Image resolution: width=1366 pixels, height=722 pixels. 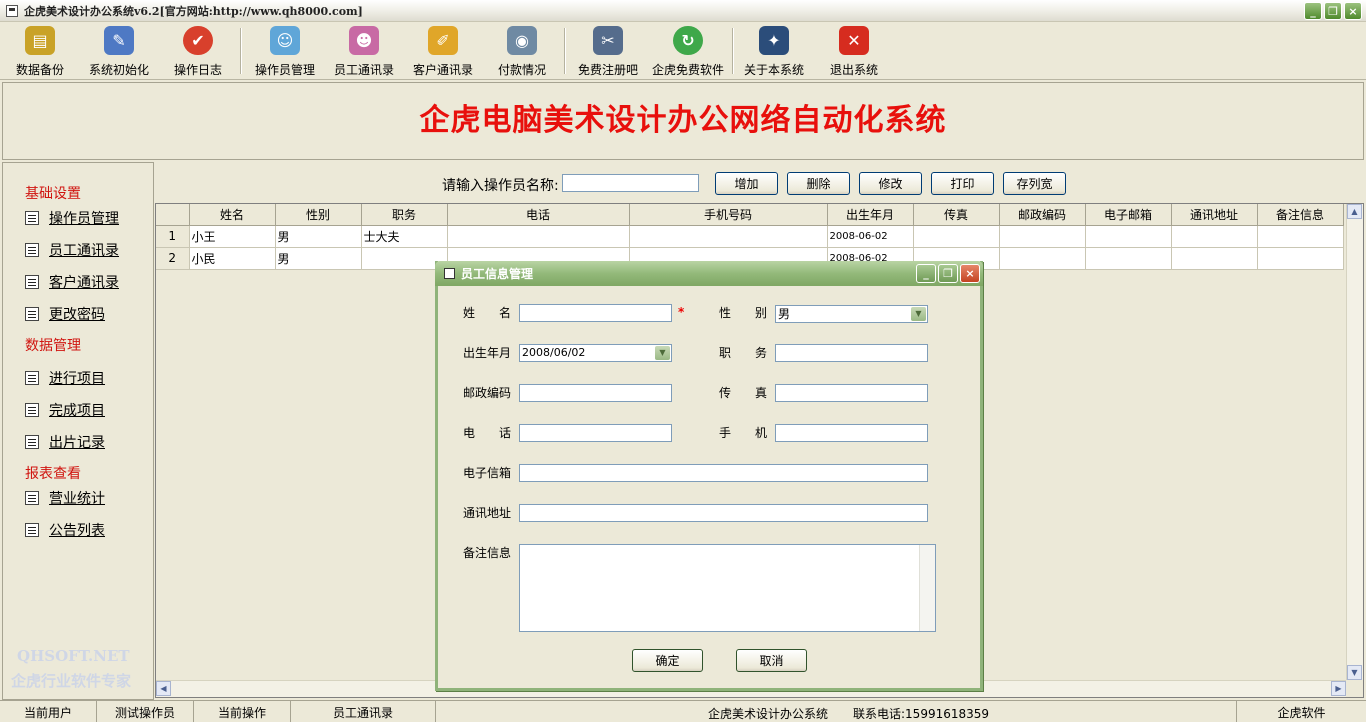 I want to click on toolbar-init-button: ✎ 系统初始化, so click(x=119, y=51).